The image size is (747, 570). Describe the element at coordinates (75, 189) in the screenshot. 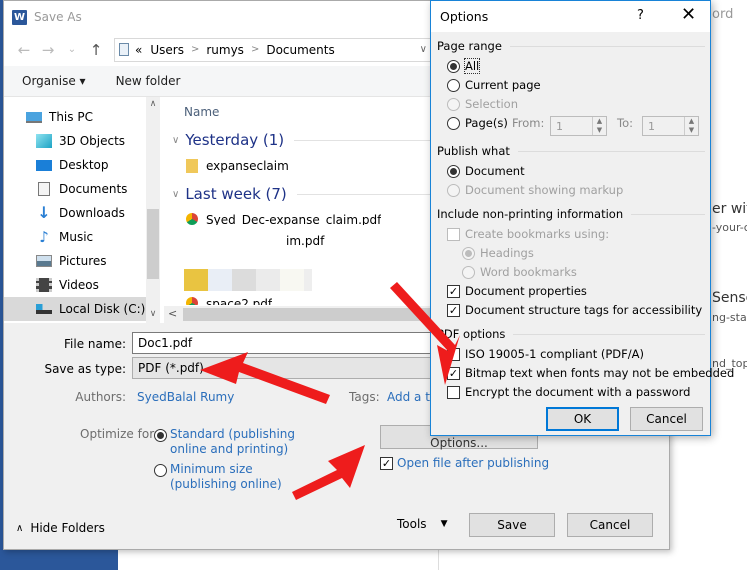

I see `sidebar-item-documents: Documents` at that location.